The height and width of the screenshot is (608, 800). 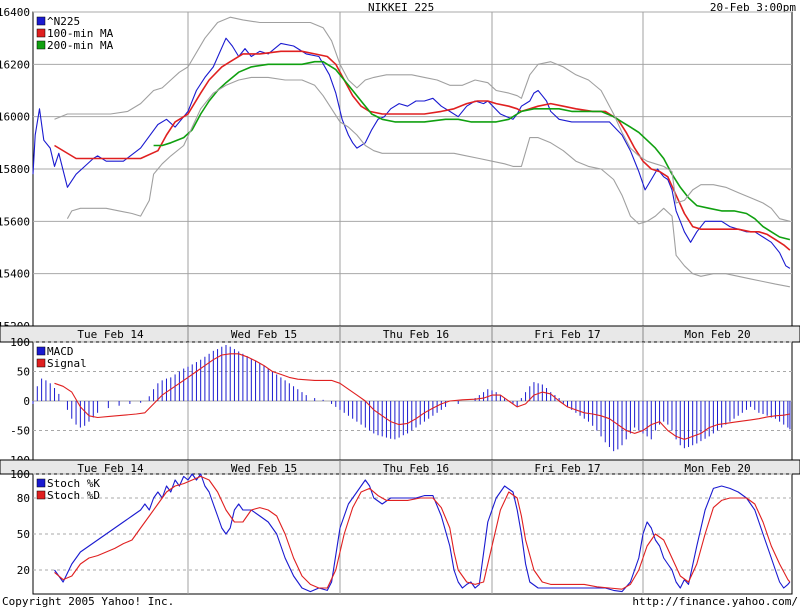 I want to click on y-tick-label: 15600, so click(x=15, y=221).